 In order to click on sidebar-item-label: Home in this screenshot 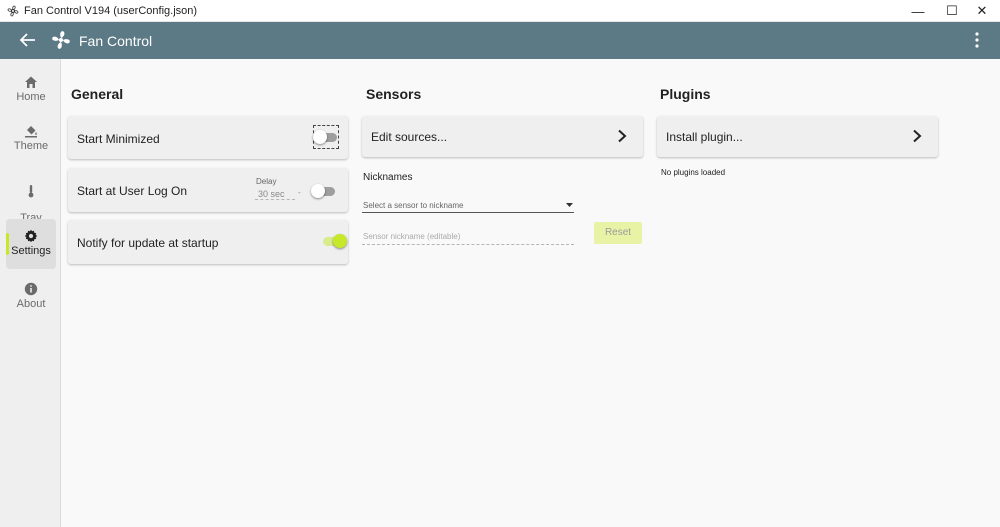, I will do `click(31, 97)`.